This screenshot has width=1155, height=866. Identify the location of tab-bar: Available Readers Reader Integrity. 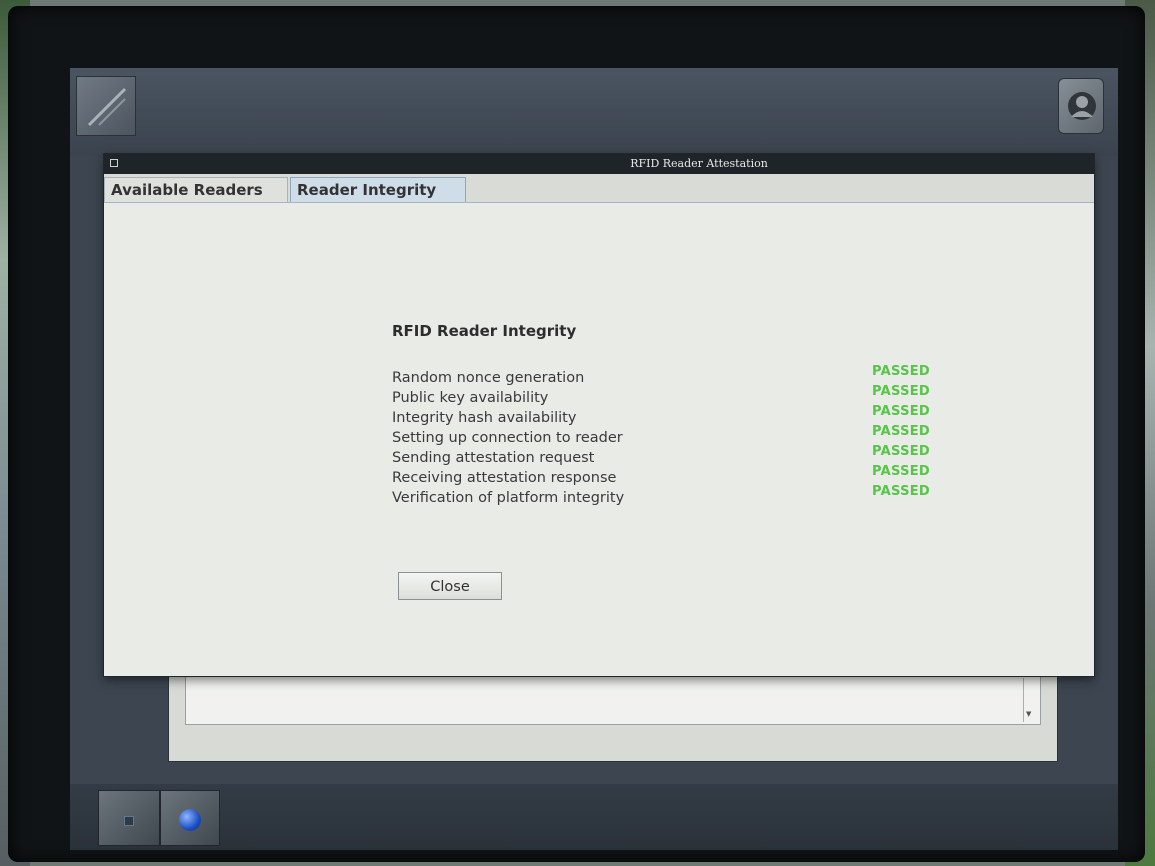
(599, 188).